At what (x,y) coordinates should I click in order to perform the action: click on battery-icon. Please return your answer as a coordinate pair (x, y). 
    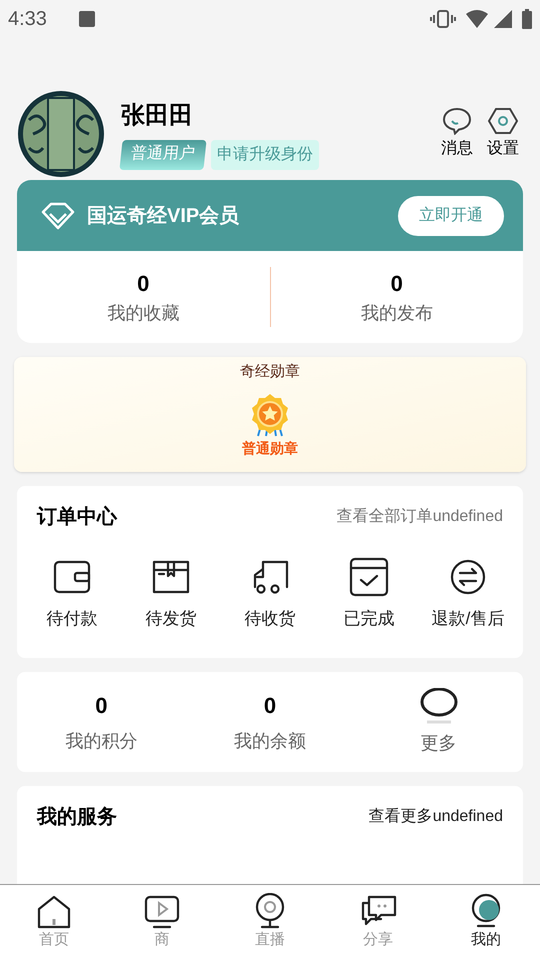
    Looking at the image, I should click on (527, 19).